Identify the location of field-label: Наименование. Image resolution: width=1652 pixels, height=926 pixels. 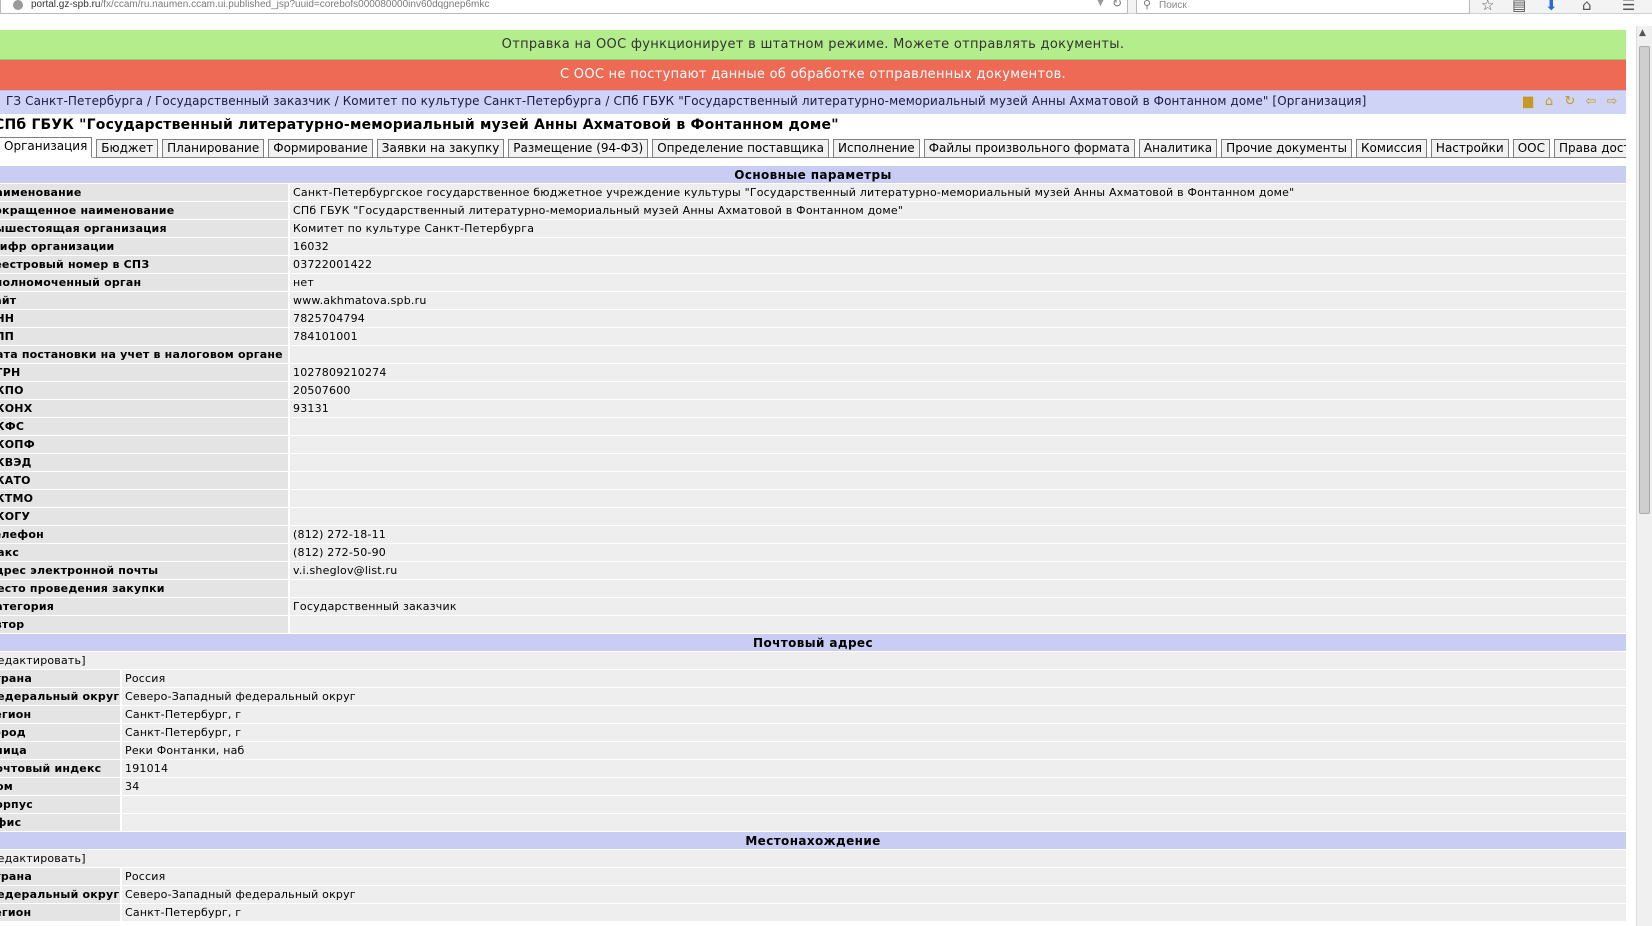
(145, 192).